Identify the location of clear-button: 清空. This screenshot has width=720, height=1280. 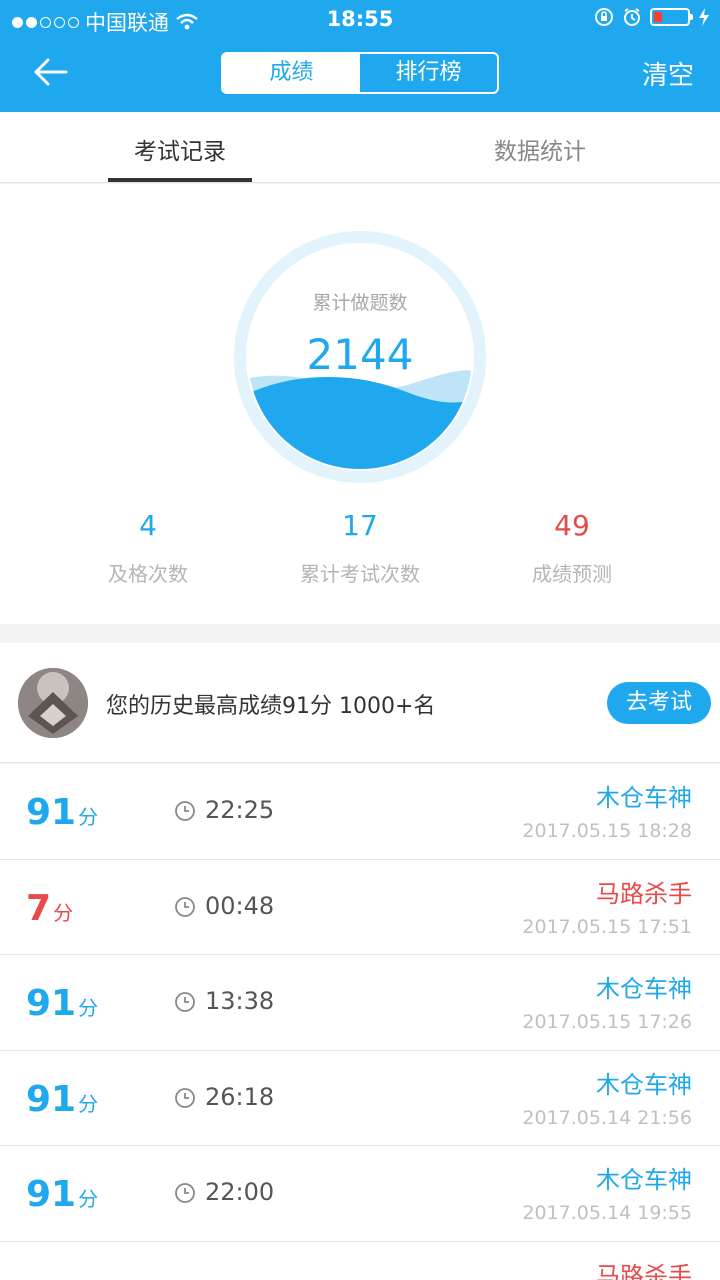
(668, 73).